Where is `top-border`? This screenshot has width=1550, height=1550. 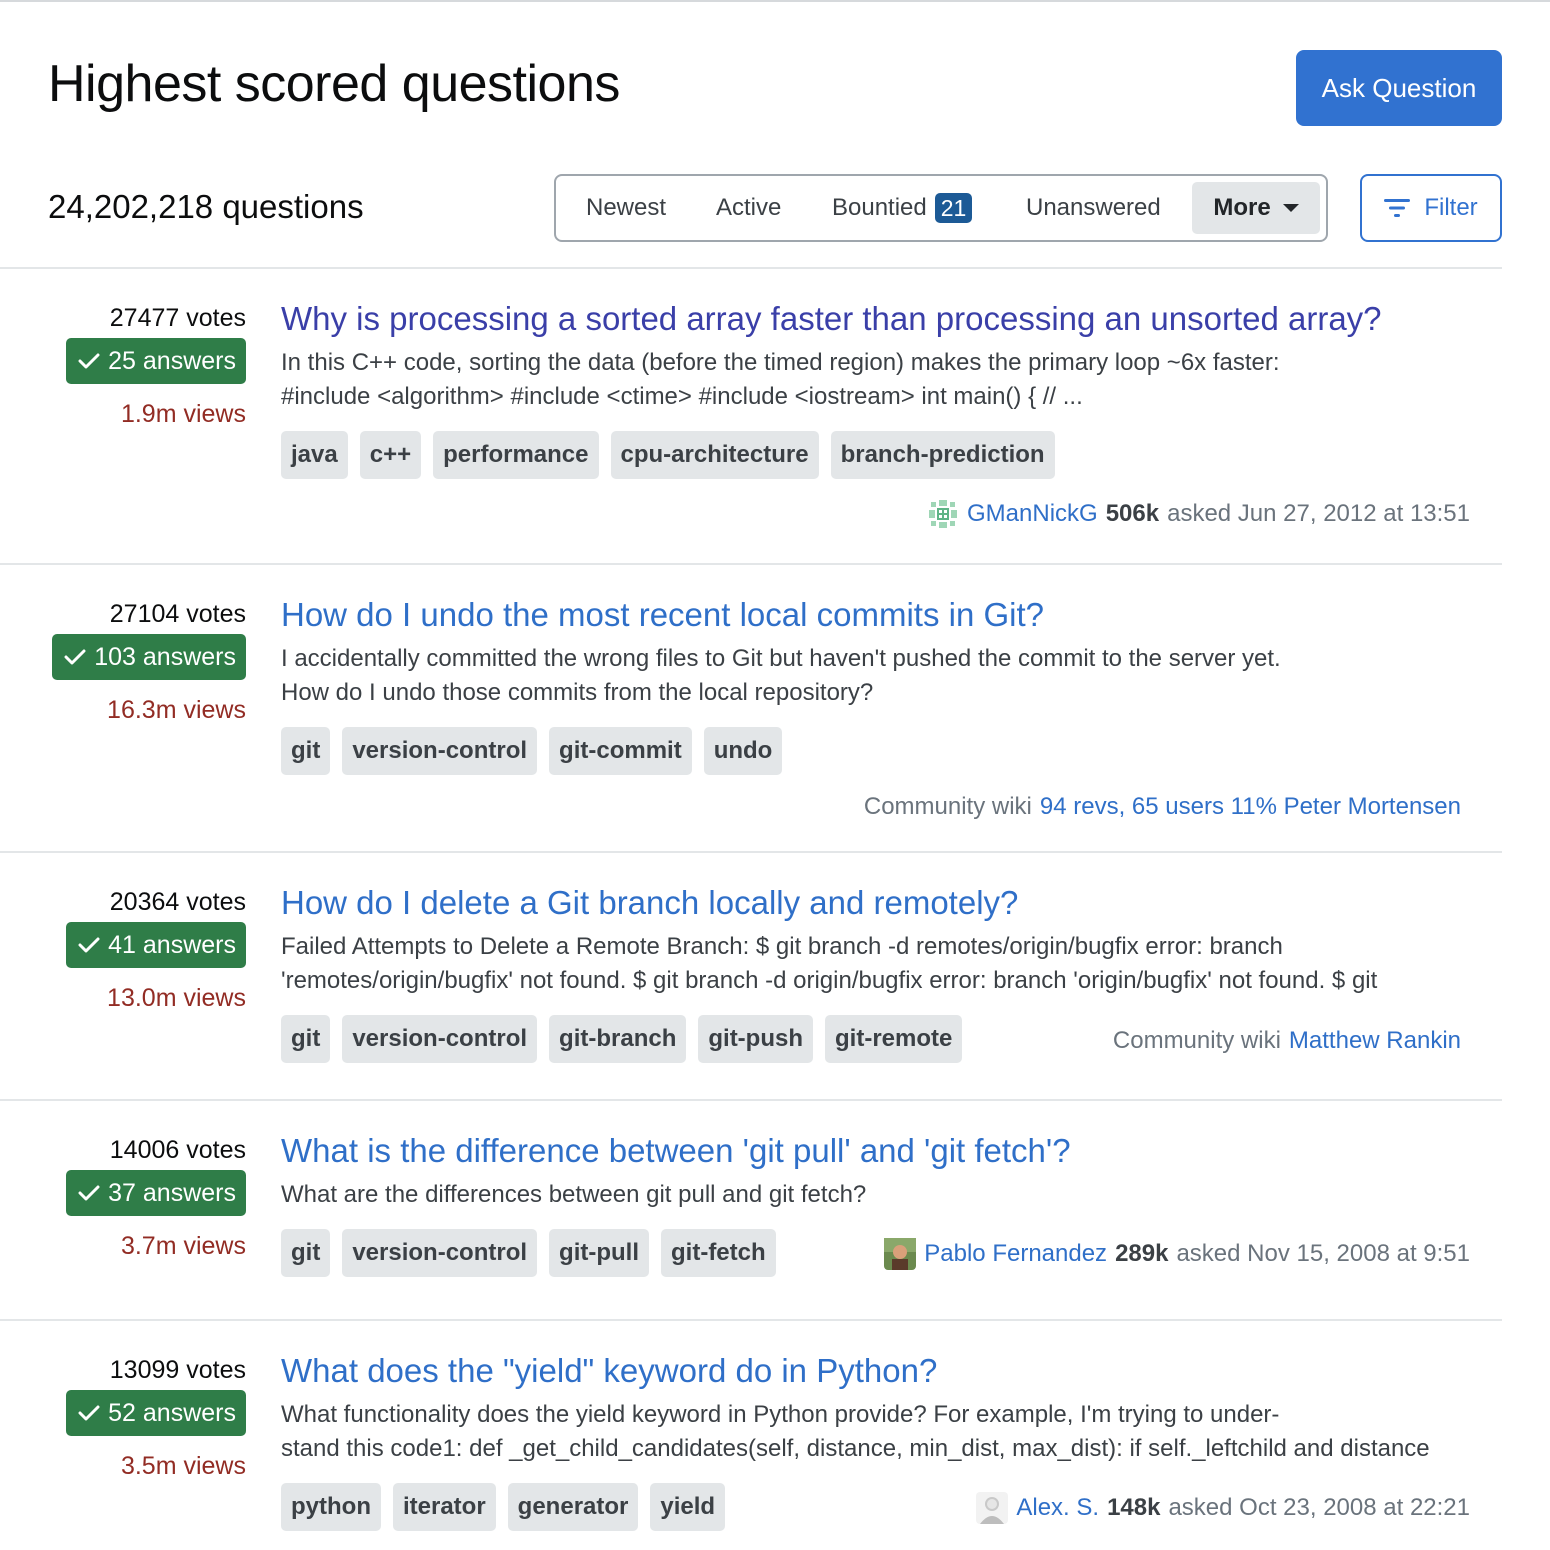 top-border is located at coordinates (775, 1).